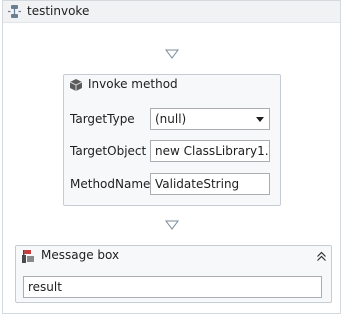  I want to click on package-icon, so click(76, 85).